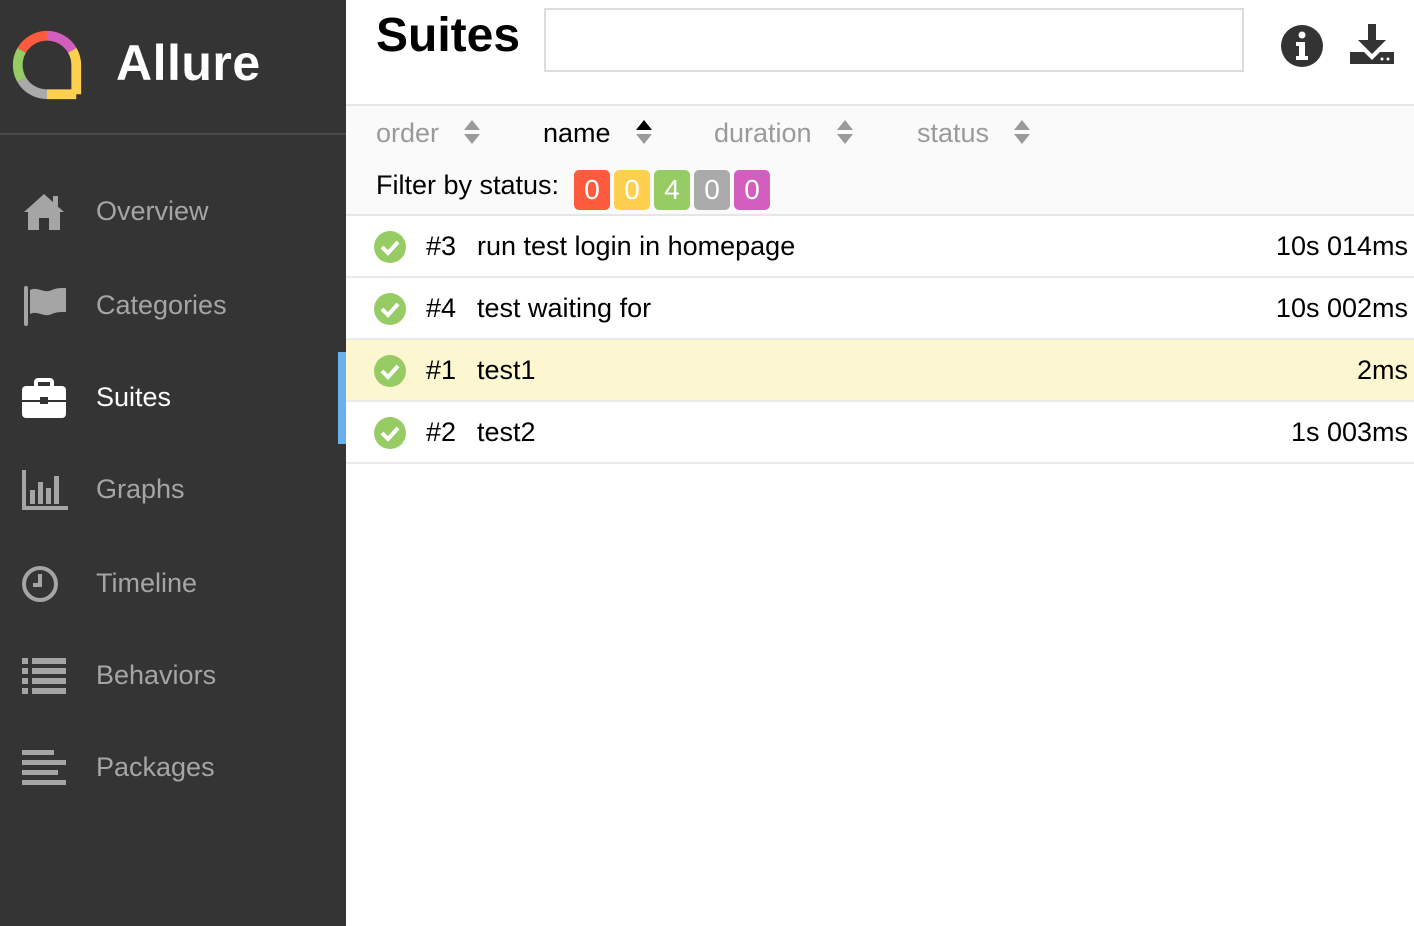 Image resolution: width=1414 pixels, height=926 pixels. What do you see at coordinates (506, 432) in the screenshot?
I see `test-name: test2` at bounding box center [506, 432].